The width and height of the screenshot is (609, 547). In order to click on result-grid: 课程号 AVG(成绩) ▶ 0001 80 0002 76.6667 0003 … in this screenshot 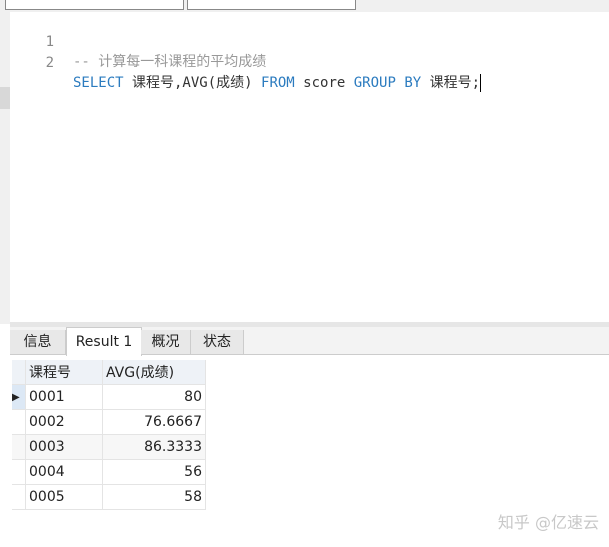, I will do `click(109, 435)`.